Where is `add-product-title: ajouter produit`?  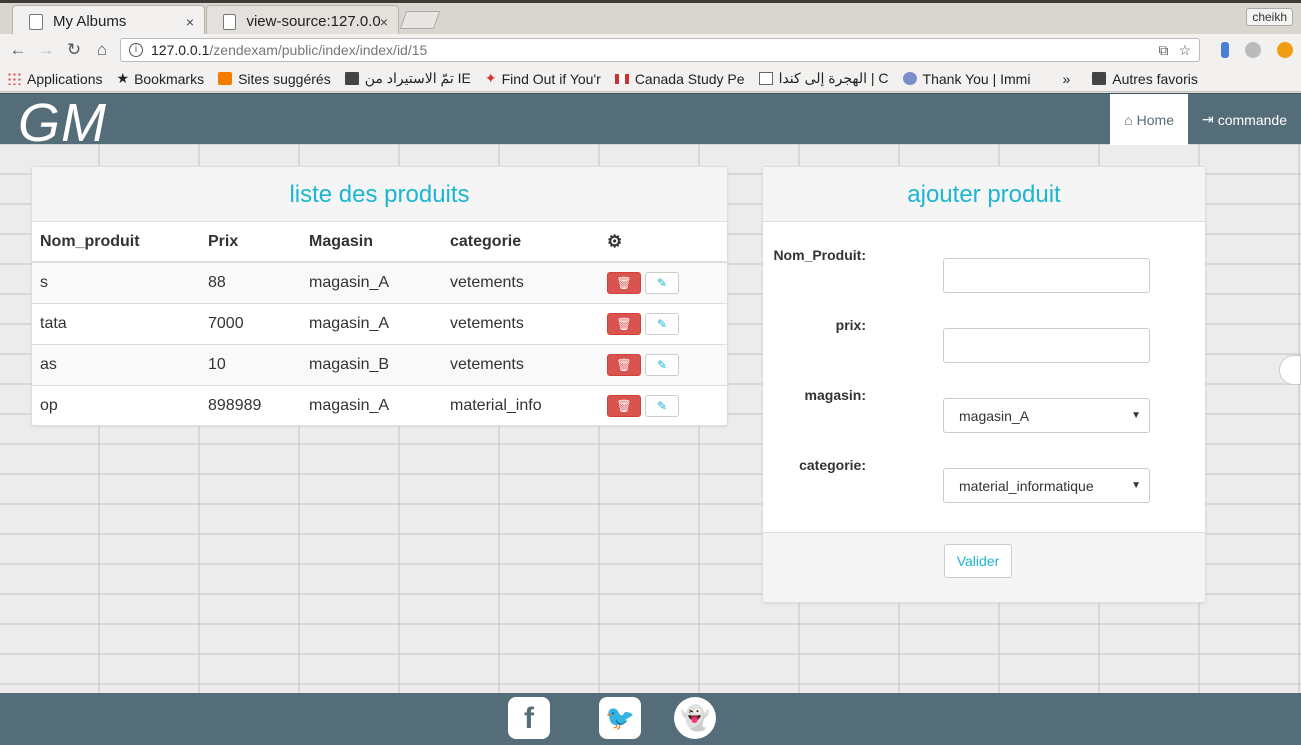 add-product-title: ajouter produit is located at coordinates (984, 194).